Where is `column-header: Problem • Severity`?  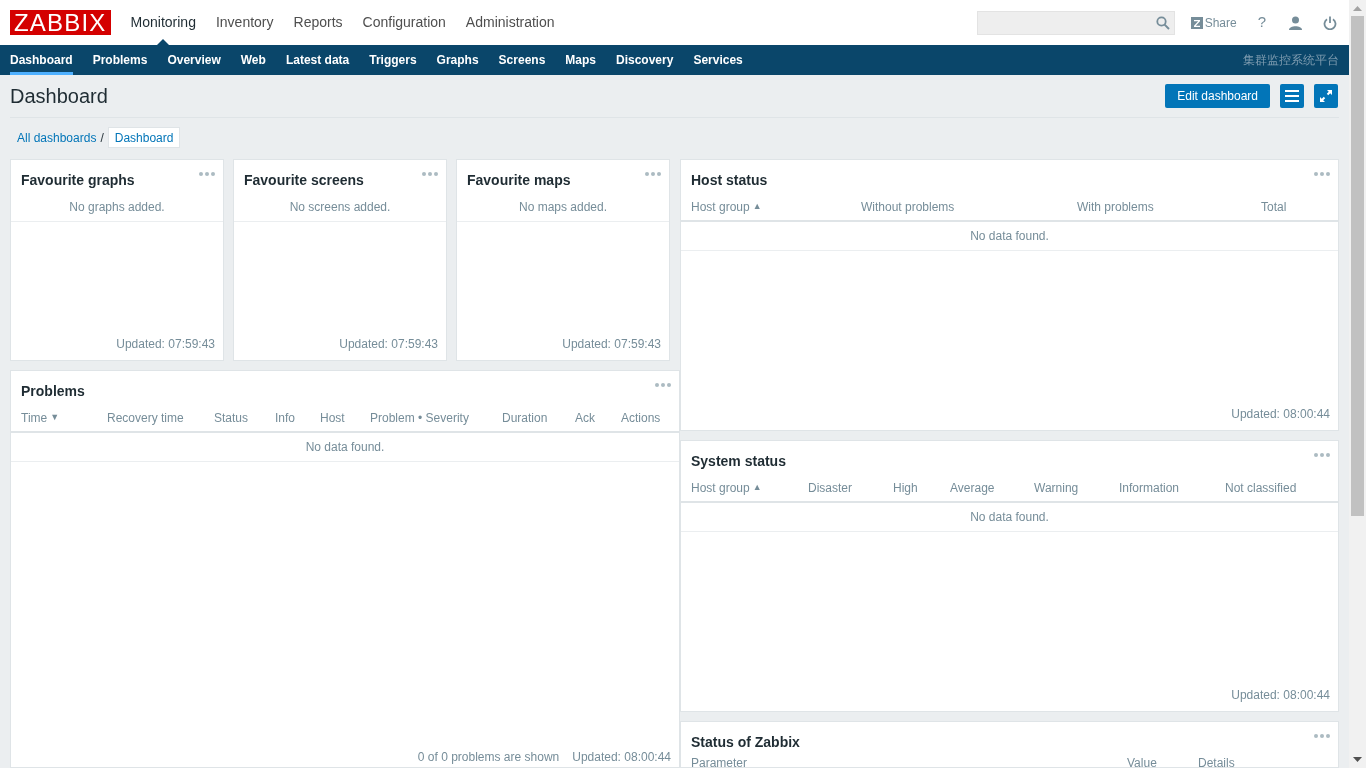 column-header: Problem • Severity is located at coordinates (419, 417).